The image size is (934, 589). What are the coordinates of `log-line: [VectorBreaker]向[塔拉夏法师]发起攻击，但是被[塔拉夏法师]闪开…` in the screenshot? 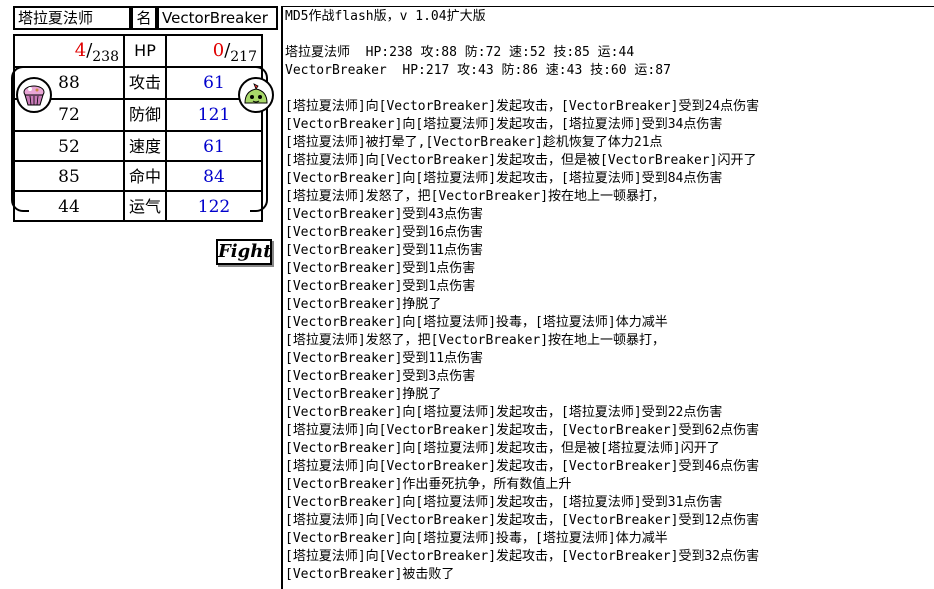 It's located at (502, 448).